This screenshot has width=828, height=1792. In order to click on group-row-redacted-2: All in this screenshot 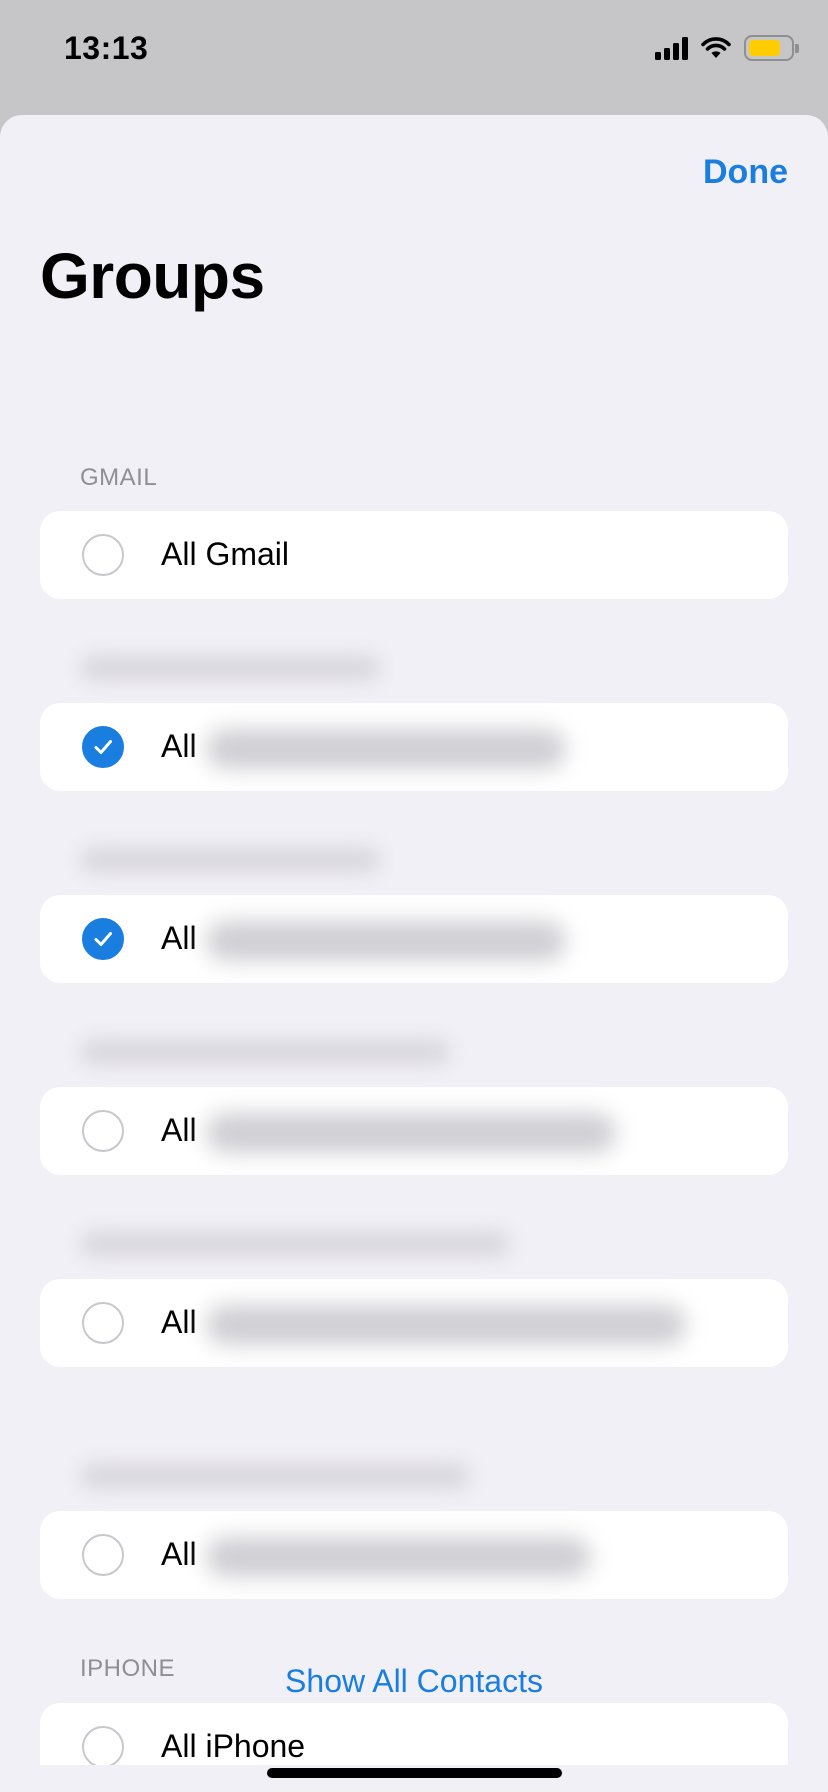, I will do `click(414, 939)`.